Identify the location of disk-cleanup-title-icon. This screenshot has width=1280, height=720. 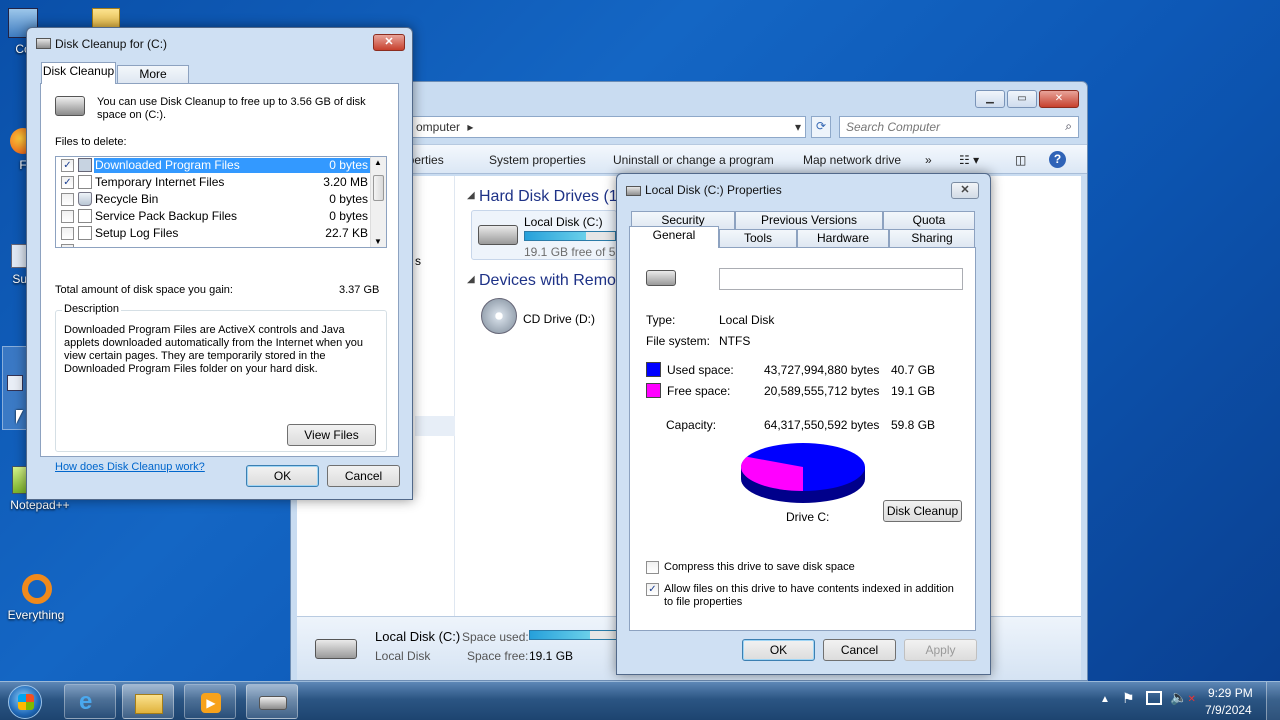
(43, 43).